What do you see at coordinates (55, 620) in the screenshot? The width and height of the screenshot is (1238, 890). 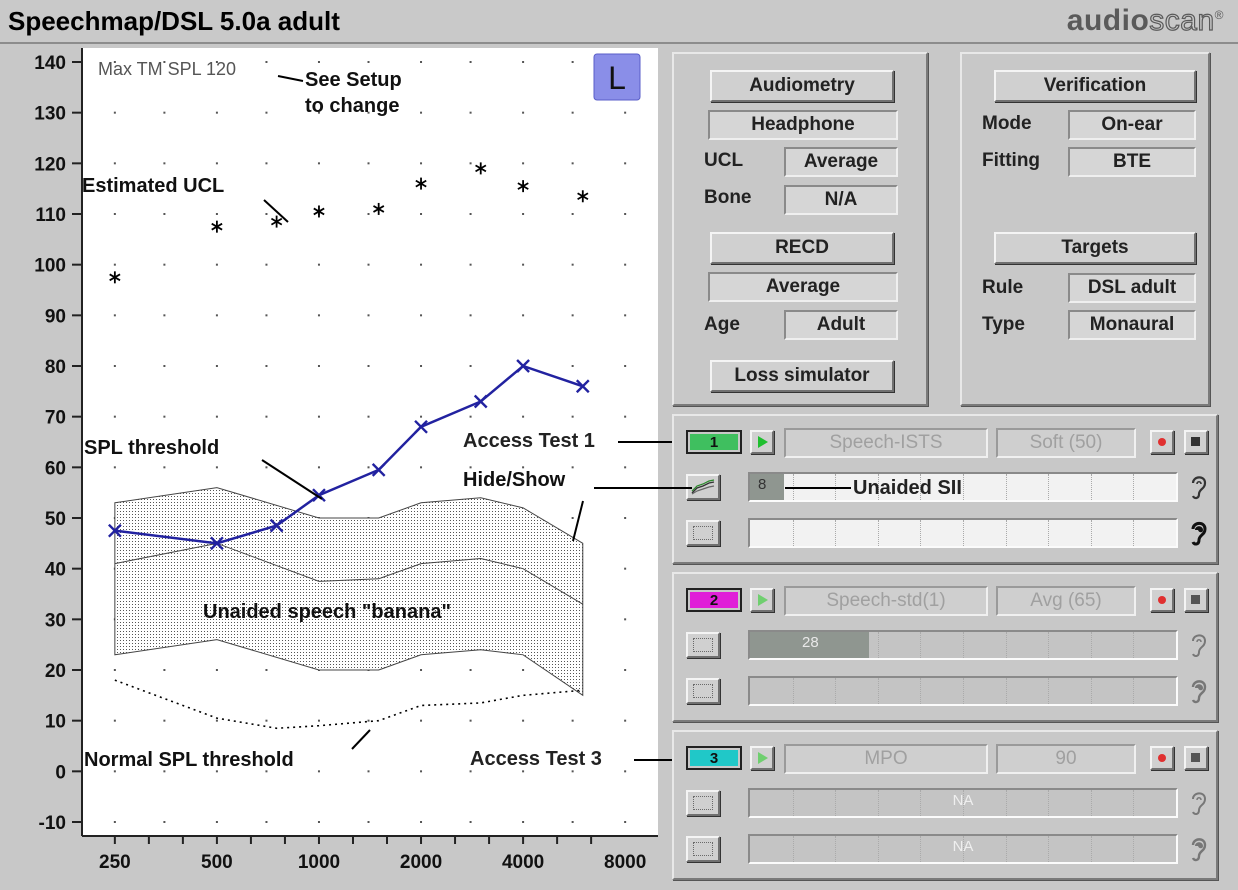 I see `y-tick-label: 30` at bounding box center [55, 620].